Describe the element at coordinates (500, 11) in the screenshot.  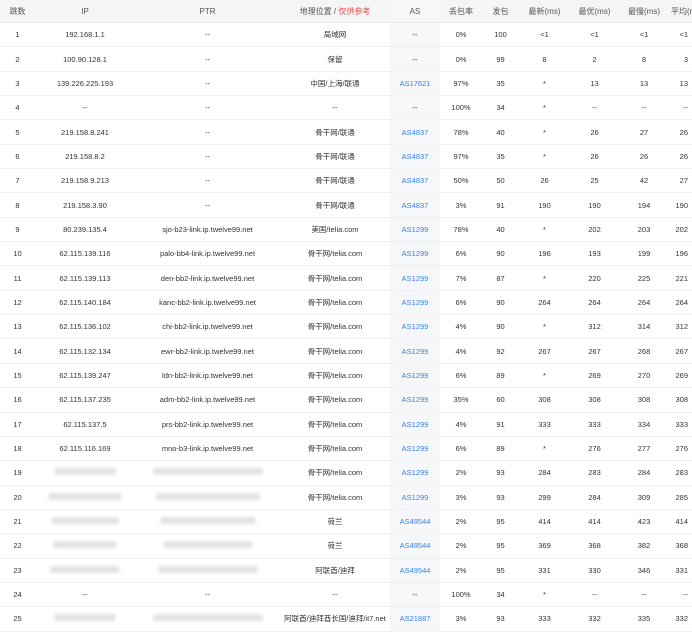
I see `col-sent-header: 发包` at that location.